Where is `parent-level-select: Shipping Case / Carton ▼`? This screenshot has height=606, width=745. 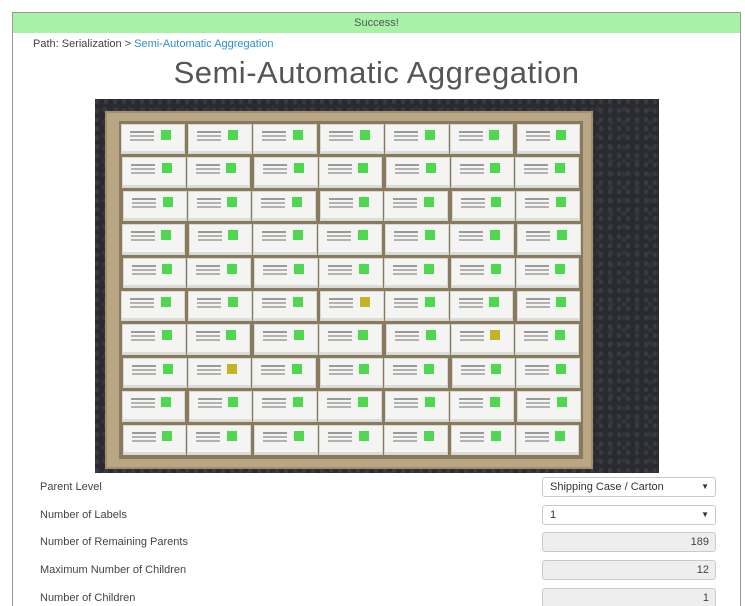
parent-level-select: Shipping Case / Carton ▼ is located at coordinates (629, 487).